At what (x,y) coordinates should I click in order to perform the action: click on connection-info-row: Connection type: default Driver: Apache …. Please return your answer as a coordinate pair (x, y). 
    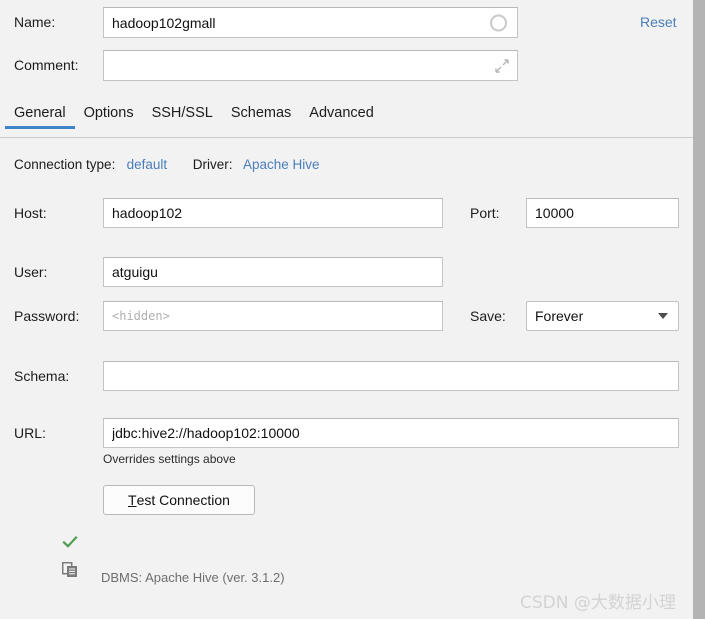
    Looking at the image, I should click on (167, 164).